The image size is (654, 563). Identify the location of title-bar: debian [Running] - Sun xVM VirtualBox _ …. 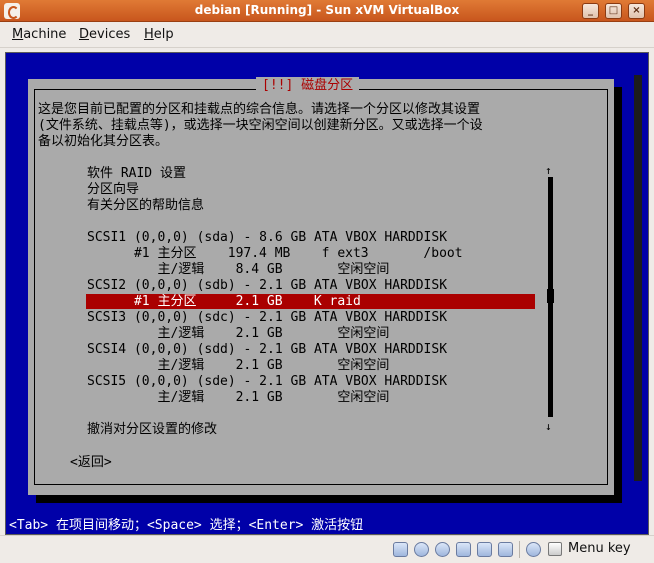
(327, 11).